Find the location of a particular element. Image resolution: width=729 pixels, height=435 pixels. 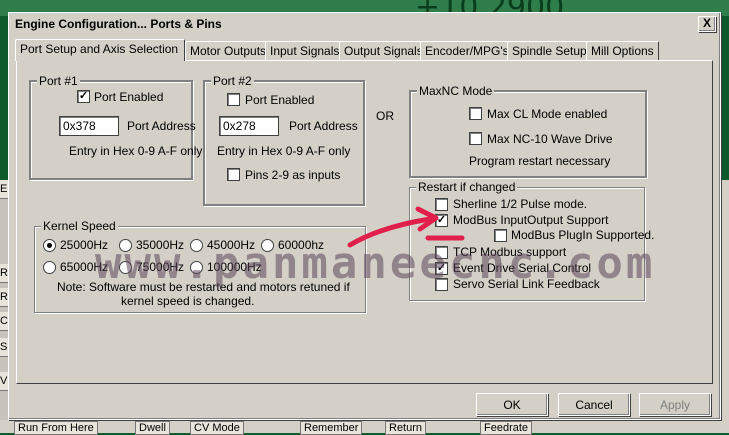

restart-label: Restart if changed is located at coordinates (467, 187).